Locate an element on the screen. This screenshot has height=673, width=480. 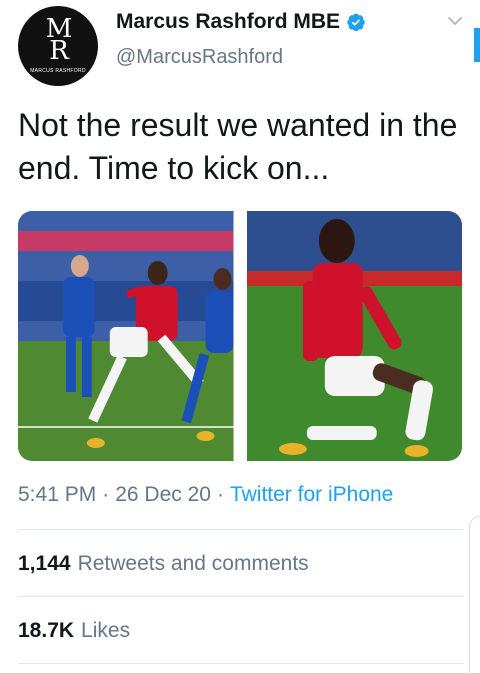
tweet-time: 5:41 PM is located at coordinates (57, 495).